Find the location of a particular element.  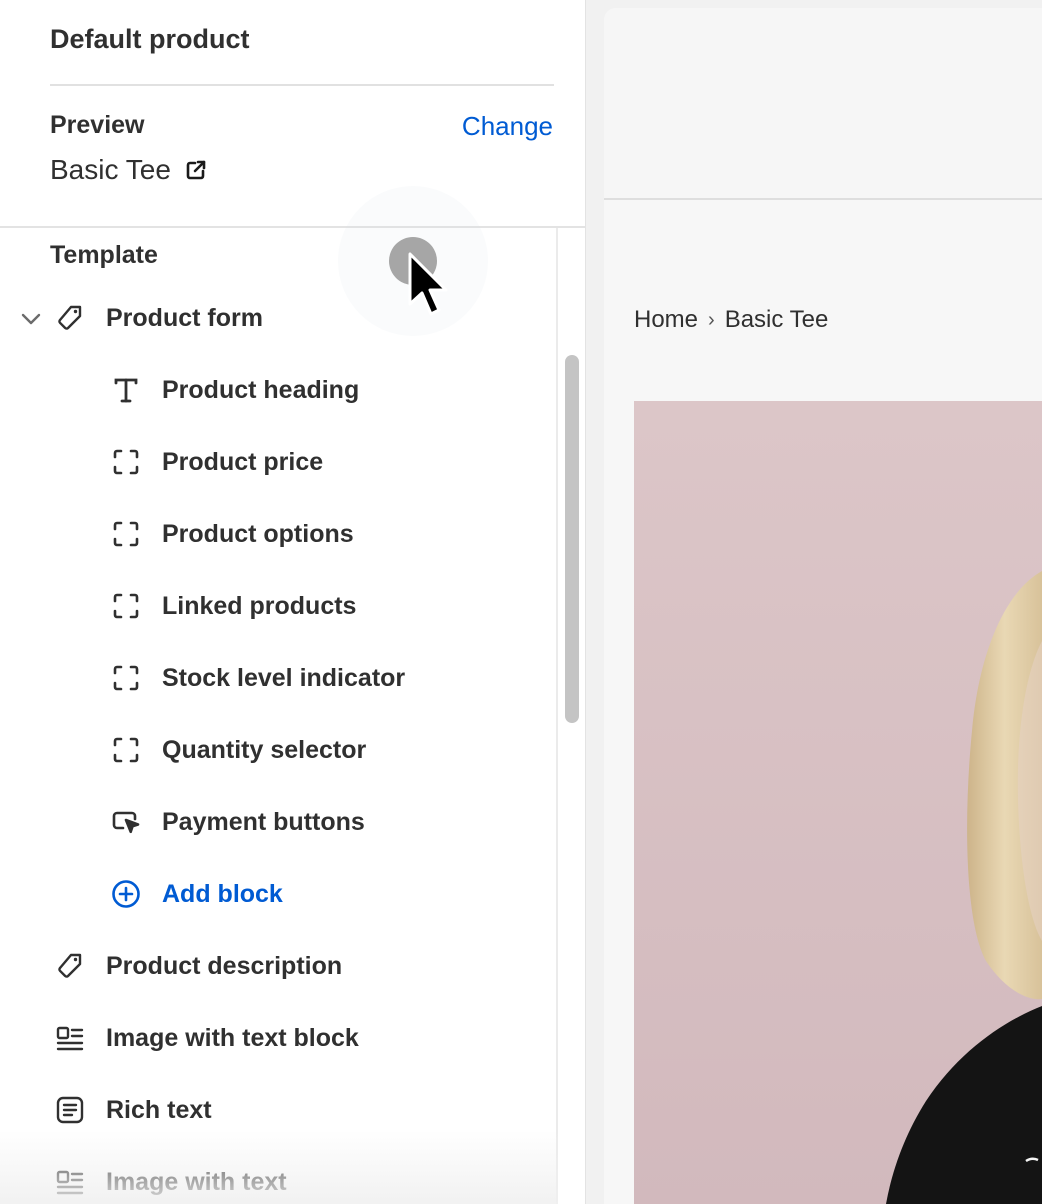

section-rich-text: Rich text is located at coordinates (133, 1110).